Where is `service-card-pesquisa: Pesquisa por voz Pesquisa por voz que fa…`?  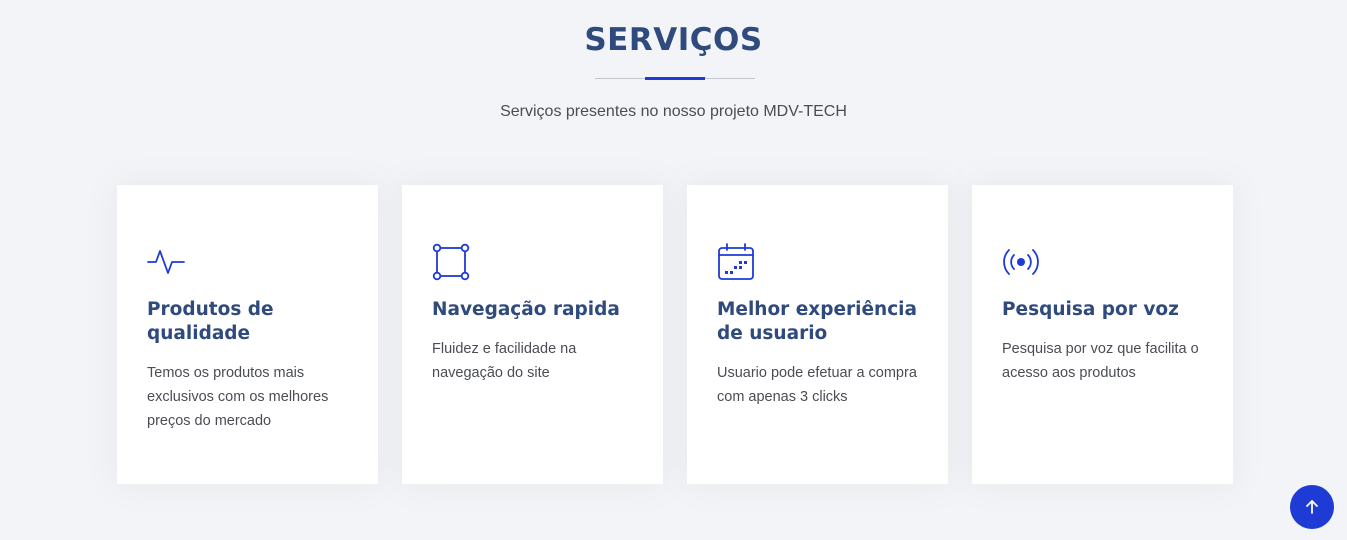 service-card-pesquisa: Pesquisa por voz Pesquisa por voz que fa… is located at coordinates (1102, 334).